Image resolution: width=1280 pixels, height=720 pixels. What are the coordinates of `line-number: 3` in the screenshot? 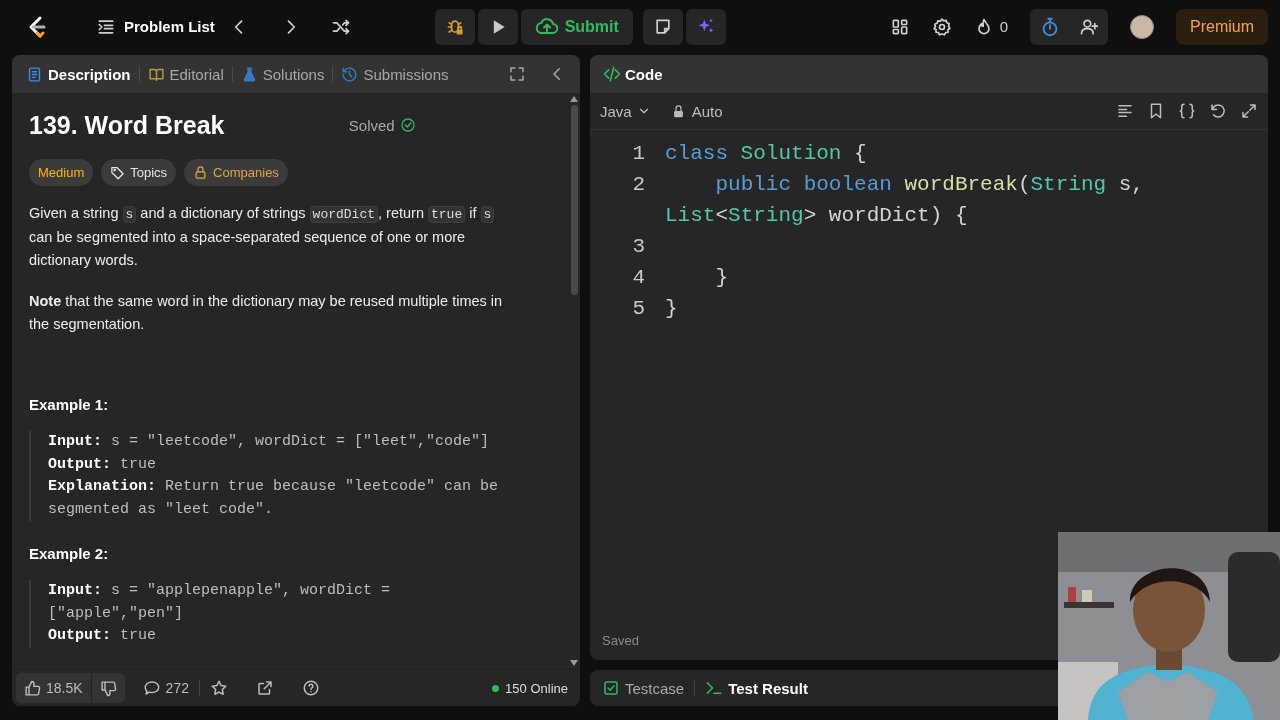 It's located at (638, 247).